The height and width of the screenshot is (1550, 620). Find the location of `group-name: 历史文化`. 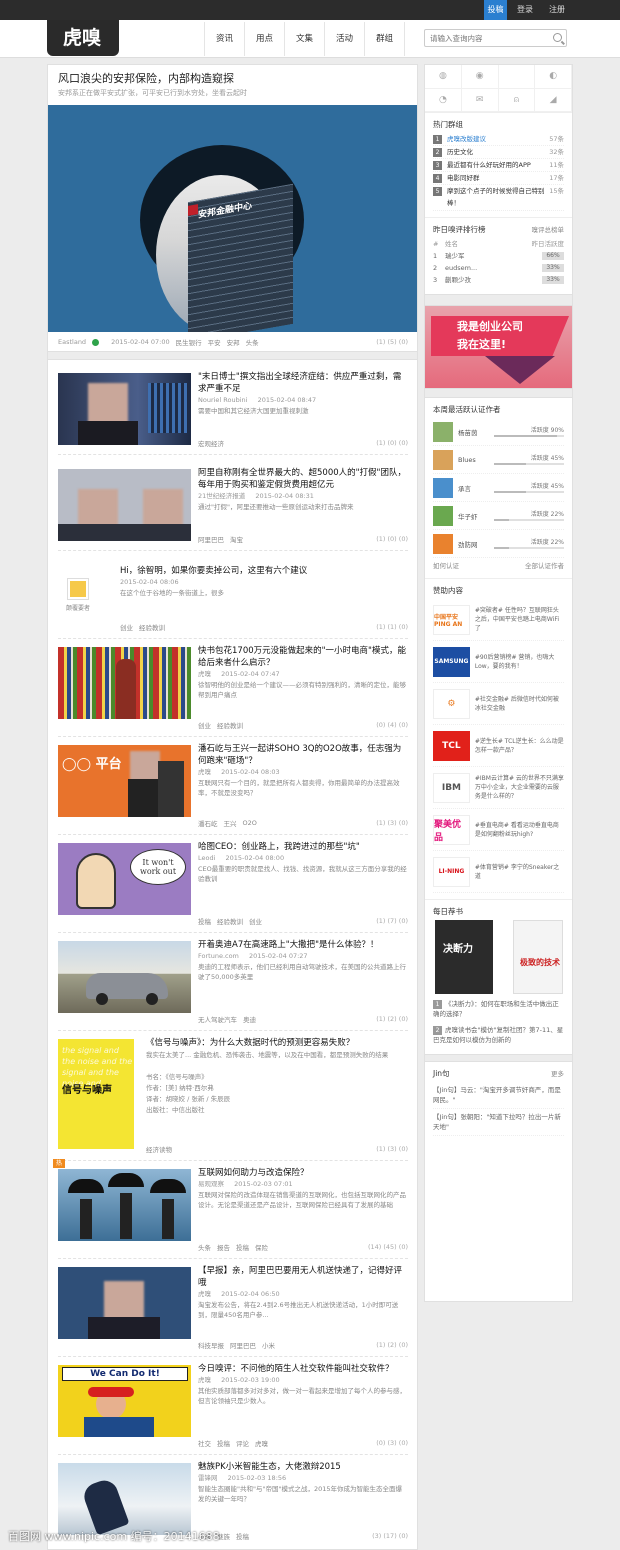

group-name: 历史文化 is located at coordinates (460, 152).